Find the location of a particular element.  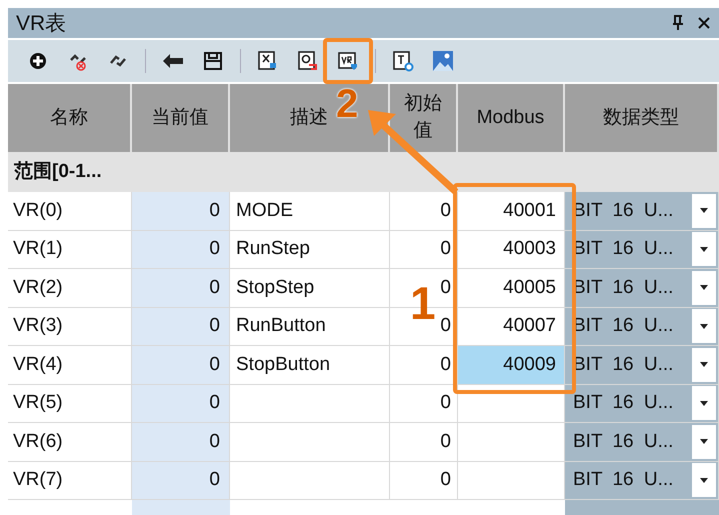

column-header: 名称 is located at coordinates (69, 118).